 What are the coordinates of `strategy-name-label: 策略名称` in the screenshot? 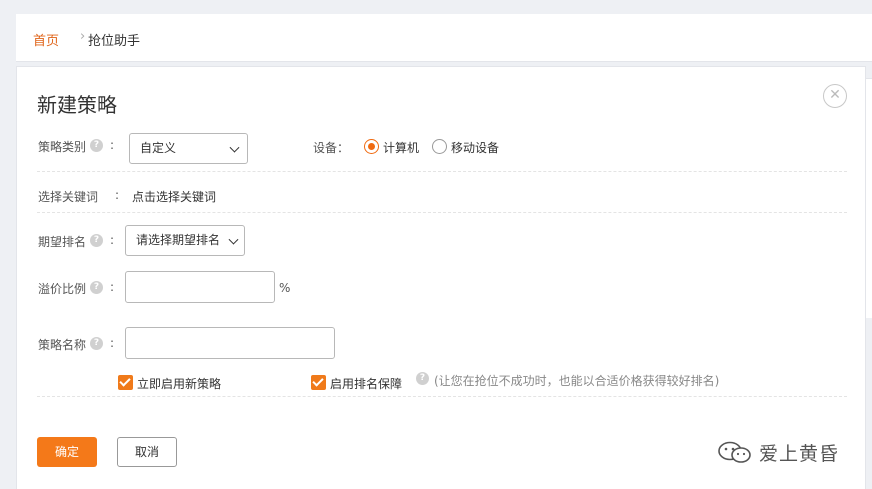 It's located at (62, 345).